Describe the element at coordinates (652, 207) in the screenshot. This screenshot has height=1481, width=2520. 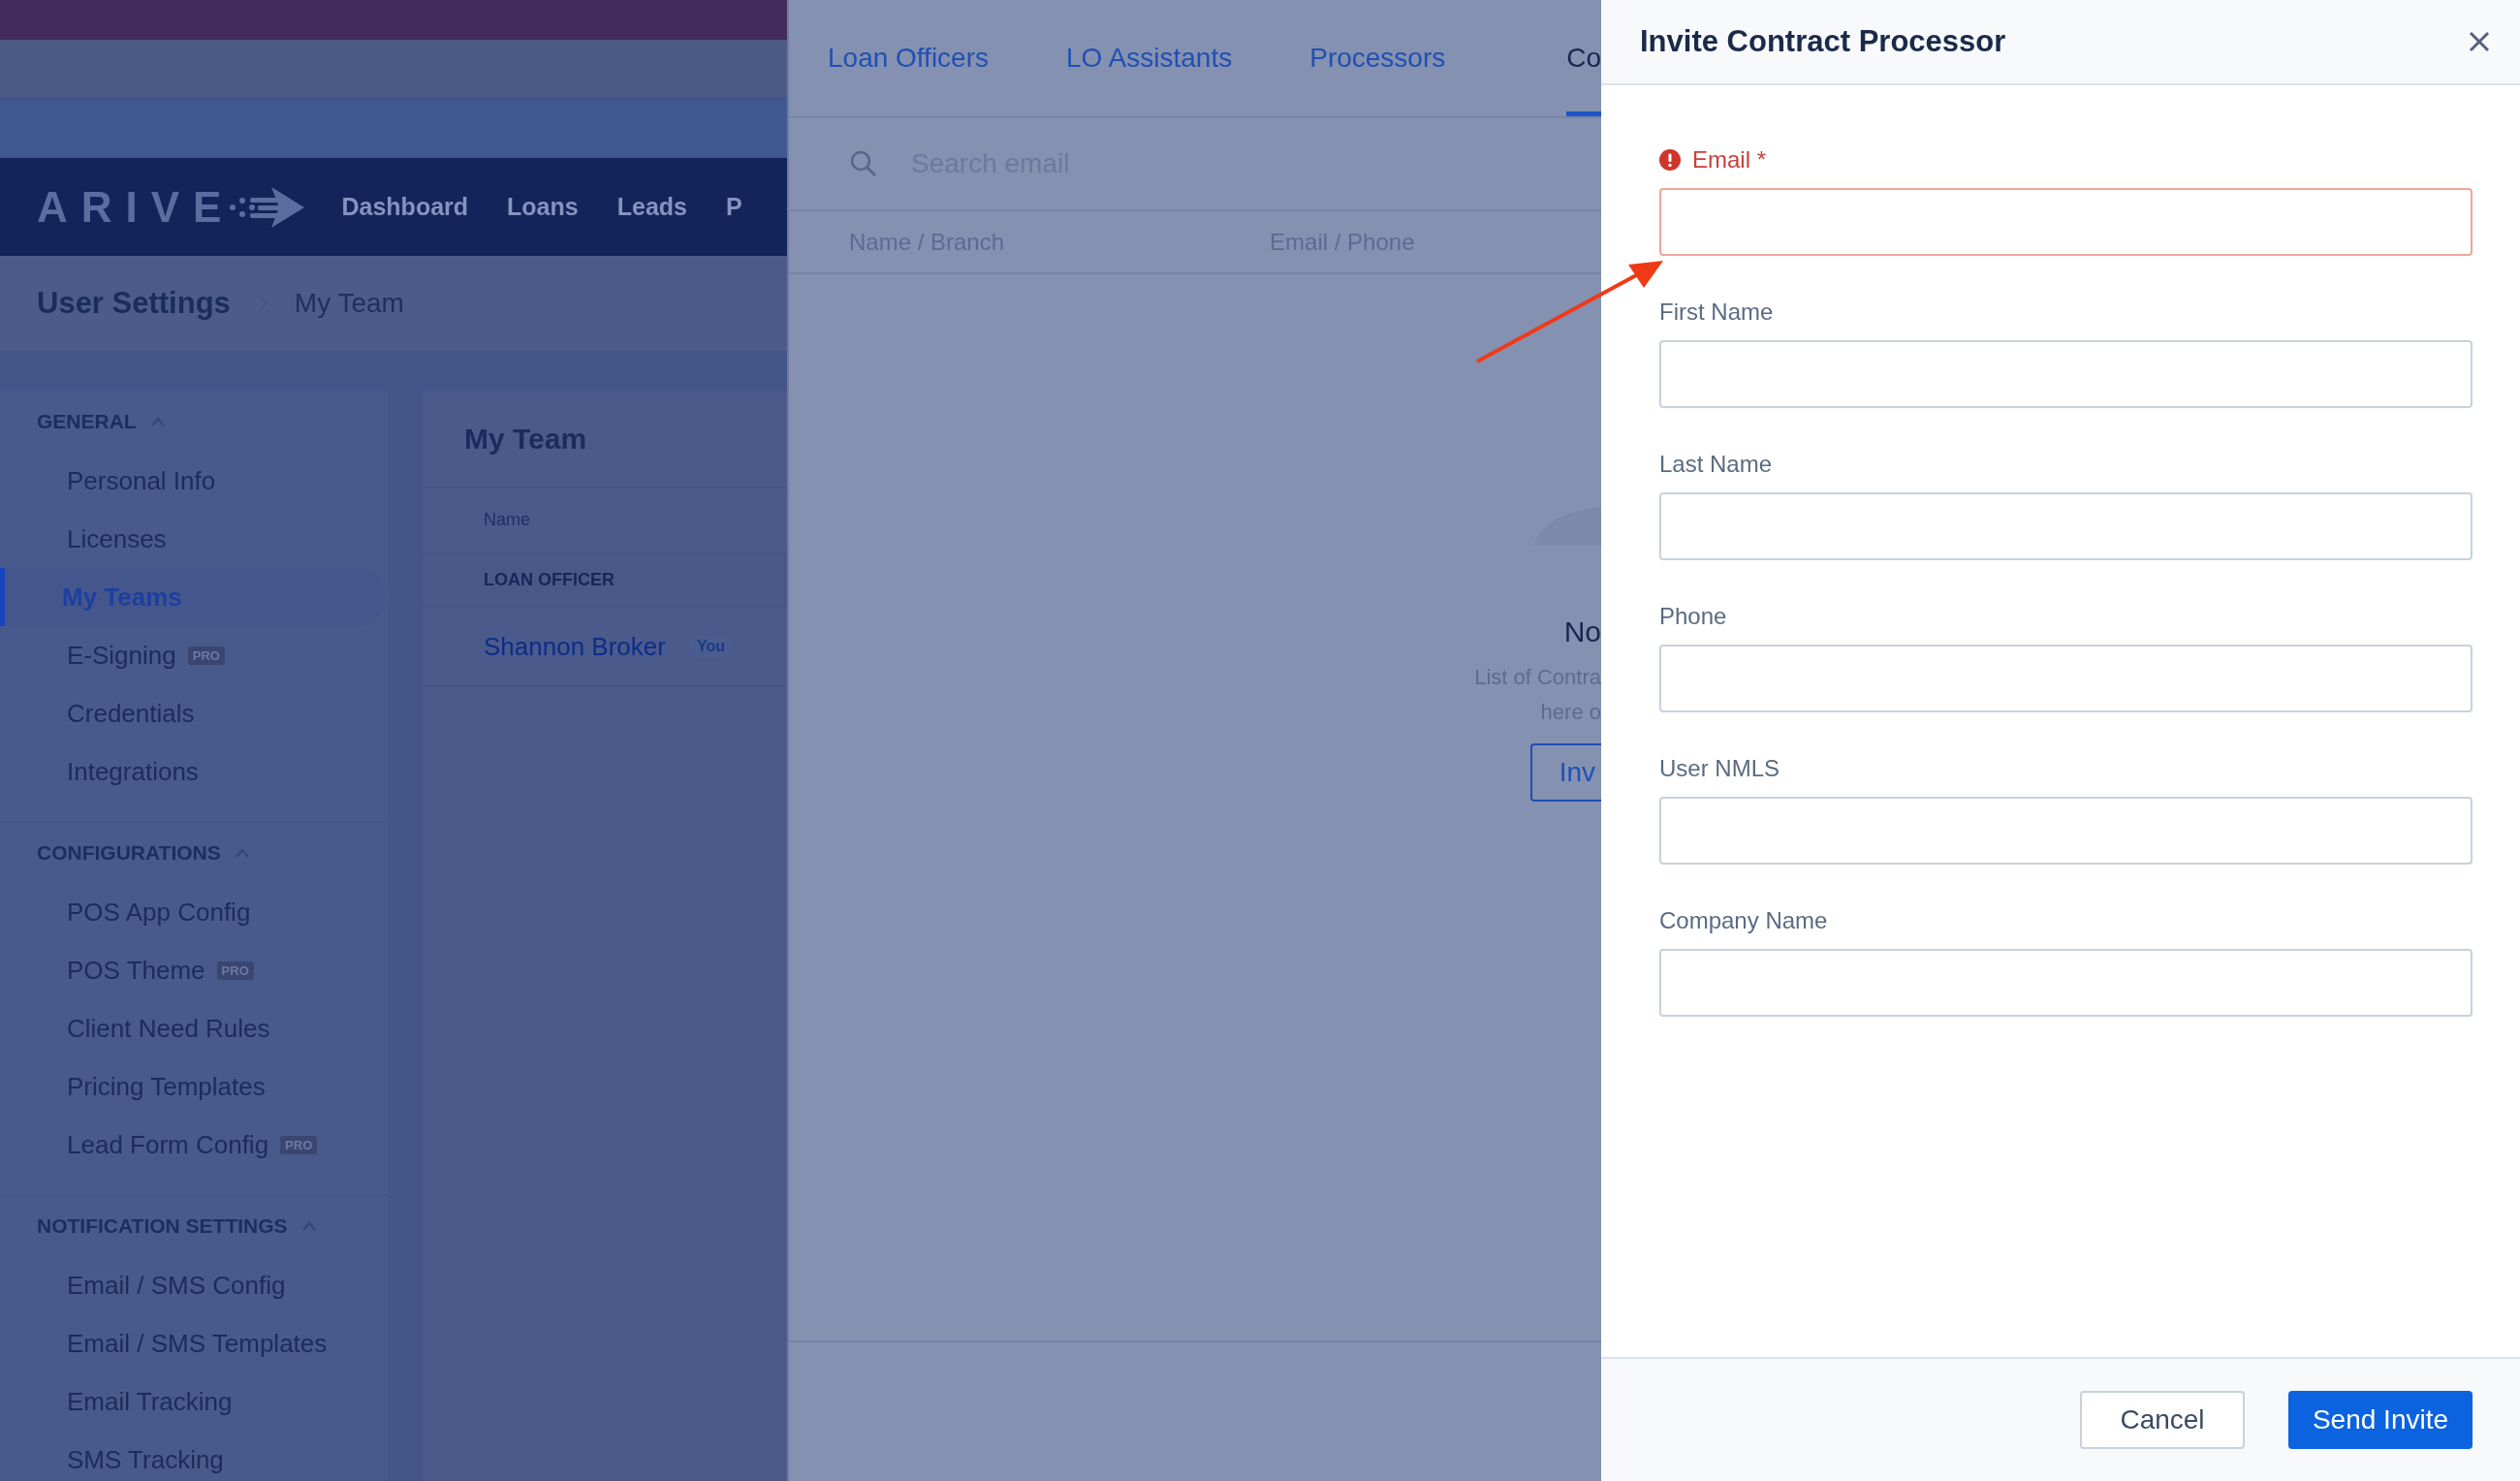
I see `nav-link: Leads` at that location.